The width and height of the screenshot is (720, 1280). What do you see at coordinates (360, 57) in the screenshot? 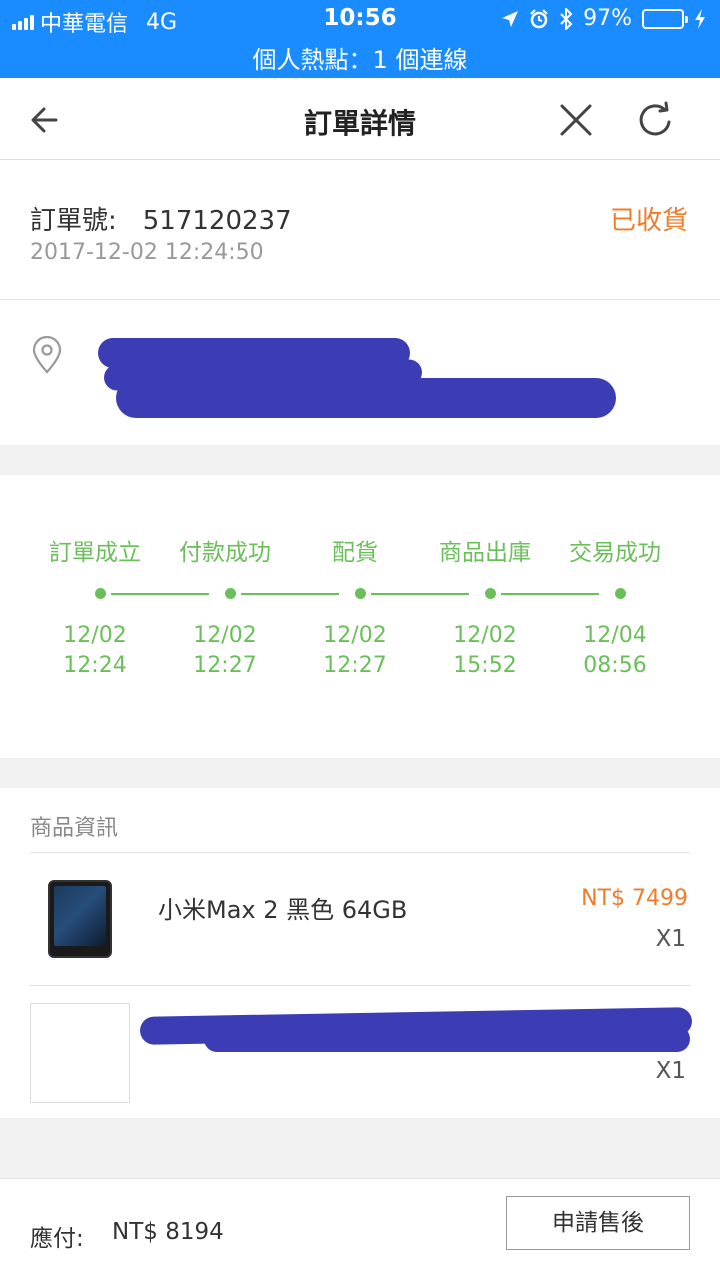
I see `hotspot-banner: 個人熱點：1 個連線` at bounding box center [360, 57].